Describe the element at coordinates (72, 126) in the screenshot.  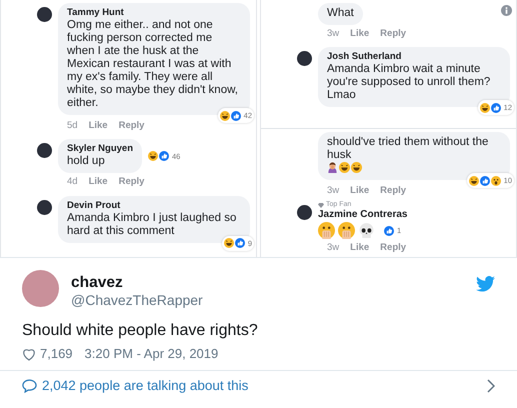
I see `comment-time: 5d` at that location.